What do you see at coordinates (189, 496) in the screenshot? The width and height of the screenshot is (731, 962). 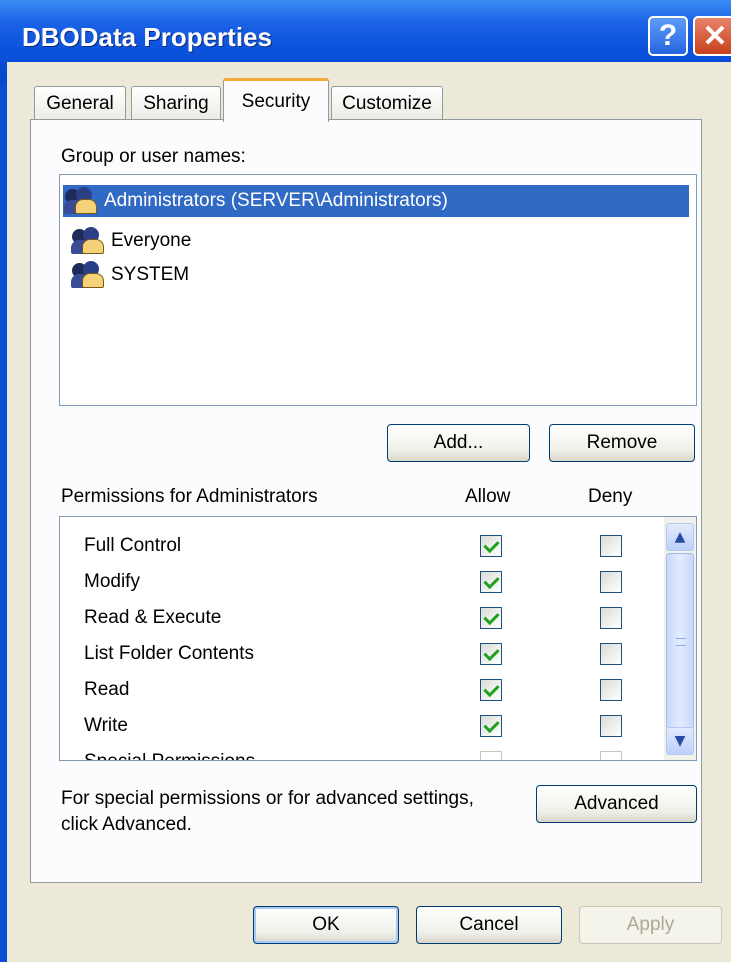 I see `permissions-label: Permissions for Administrators` at bounding box center [189, 496].